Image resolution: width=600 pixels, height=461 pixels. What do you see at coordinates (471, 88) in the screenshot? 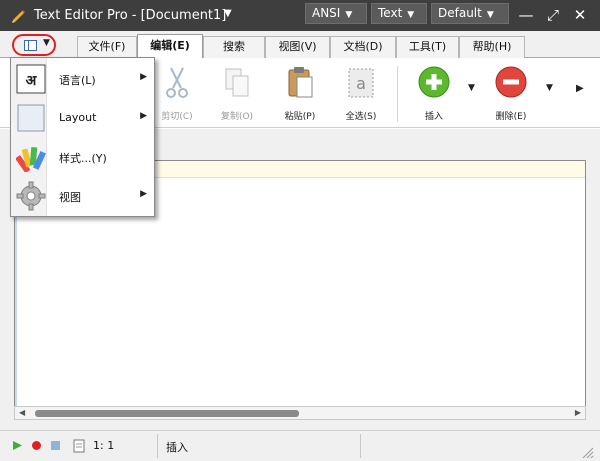
I see `insert-dropdown-icon: ▼` at bounding box center [471, 88].